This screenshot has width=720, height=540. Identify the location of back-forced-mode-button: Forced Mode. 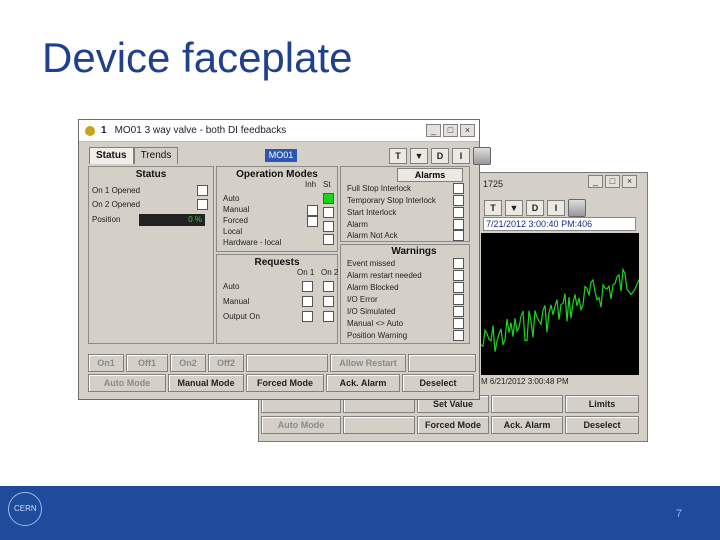
(453, 425).